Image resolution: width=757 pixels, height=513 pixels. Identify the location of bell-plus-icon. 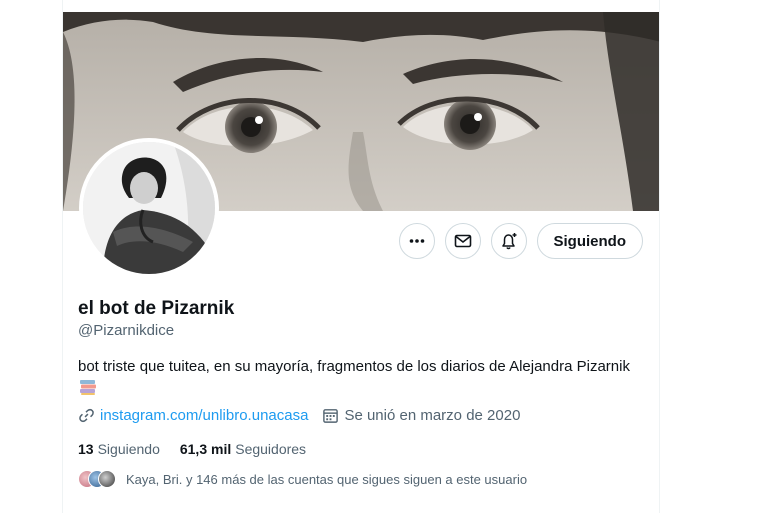
(508, 241).